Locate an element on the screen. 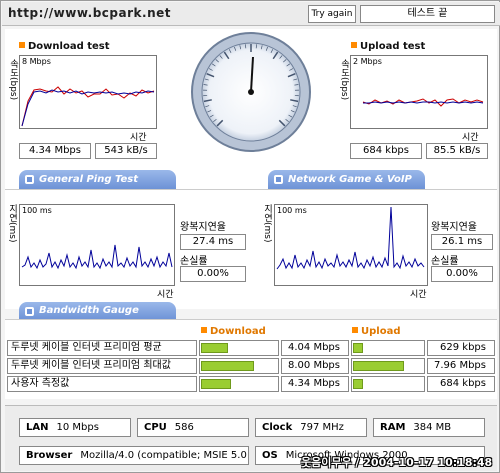 Image resolution: width=500 pixels, height=473 pixels. ram-info: RAM 384 MB is located at coordinates (429, 427).